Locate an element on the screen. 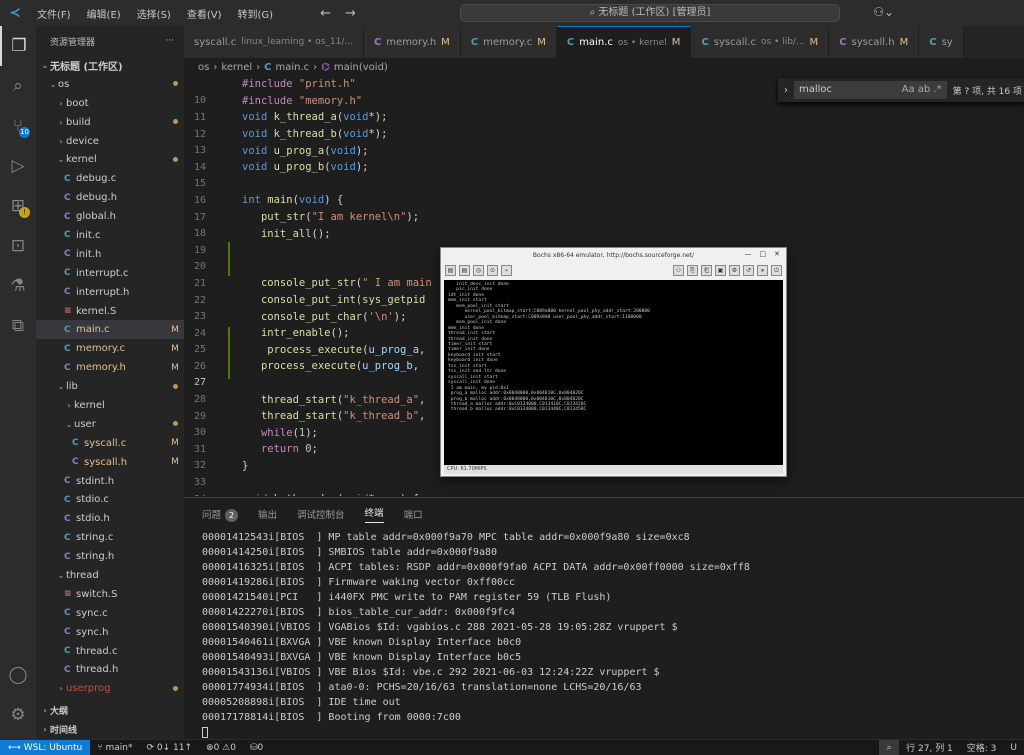 This screenshot has width=1024, height=755. copy-icon: ⎘ is located at coordinates (692, 270).